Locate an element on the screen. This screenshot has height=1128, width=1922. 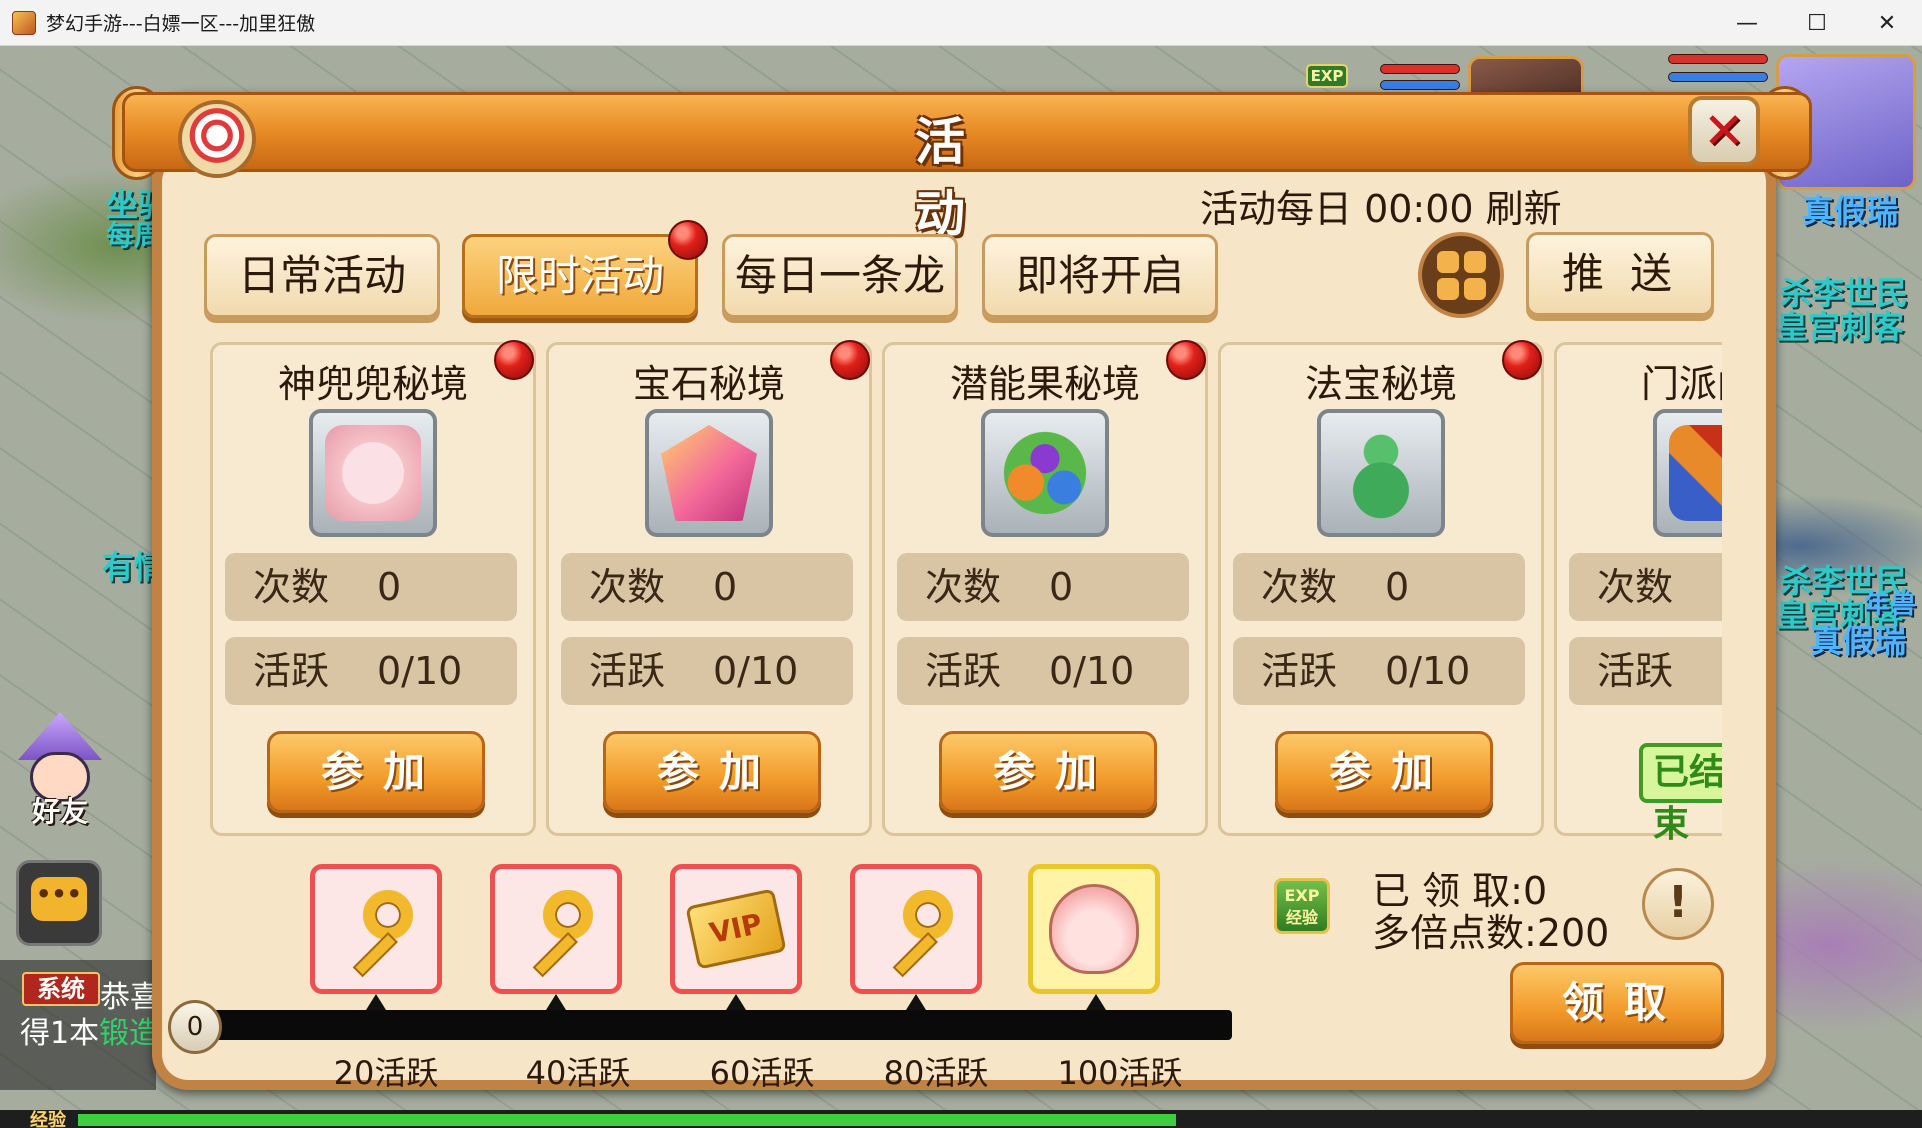
activity-progress-bar is located at coordinates (716, 1025).